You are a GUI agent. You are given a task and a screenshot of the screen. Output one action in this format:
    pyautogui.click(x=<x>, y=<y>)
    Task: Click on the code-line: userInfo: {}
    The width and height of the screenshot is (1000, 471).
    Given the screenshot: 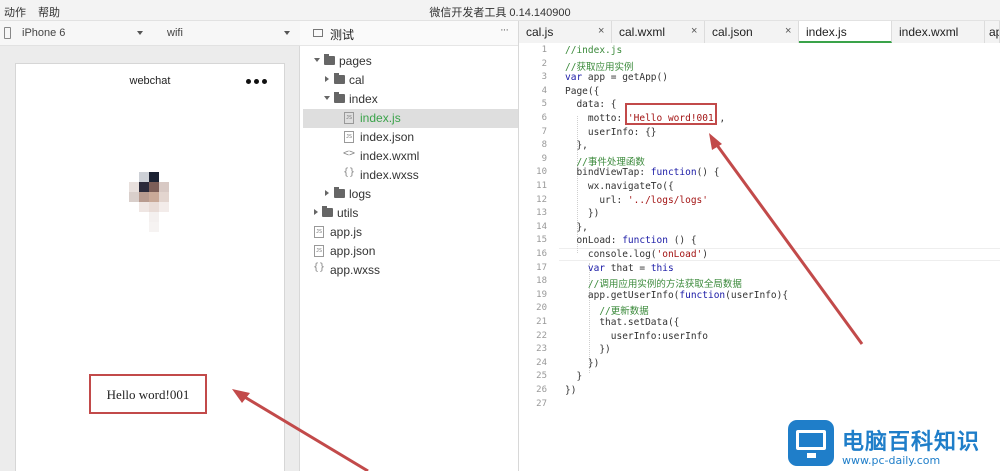 What is the action you would take?
    pyautogui.click(x=611, y=132)
    